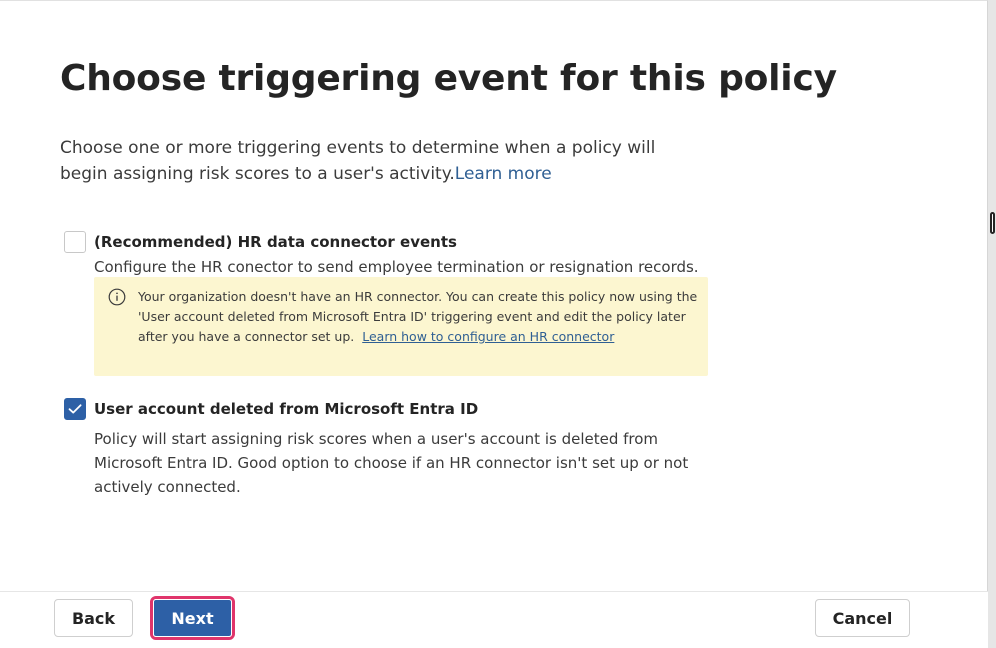 This screenshot has height=648, width=996. Describe the element at coordinates (488, 336) in the screenshot. I see `configure-hr-connector-link: Learn how to configure an HR connector` at that location.